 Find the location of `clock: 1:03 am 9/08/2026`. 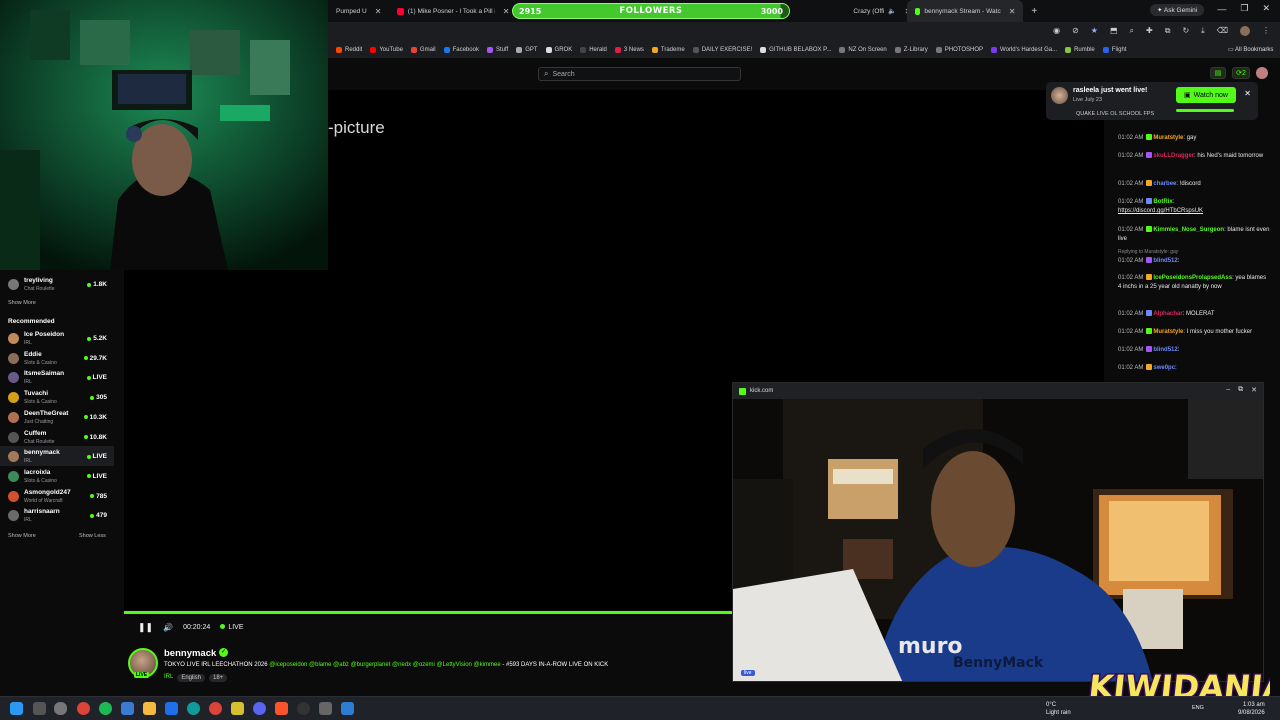

clock: 1:03 am 9/08/2026 is located at coordinates (1251, 709).